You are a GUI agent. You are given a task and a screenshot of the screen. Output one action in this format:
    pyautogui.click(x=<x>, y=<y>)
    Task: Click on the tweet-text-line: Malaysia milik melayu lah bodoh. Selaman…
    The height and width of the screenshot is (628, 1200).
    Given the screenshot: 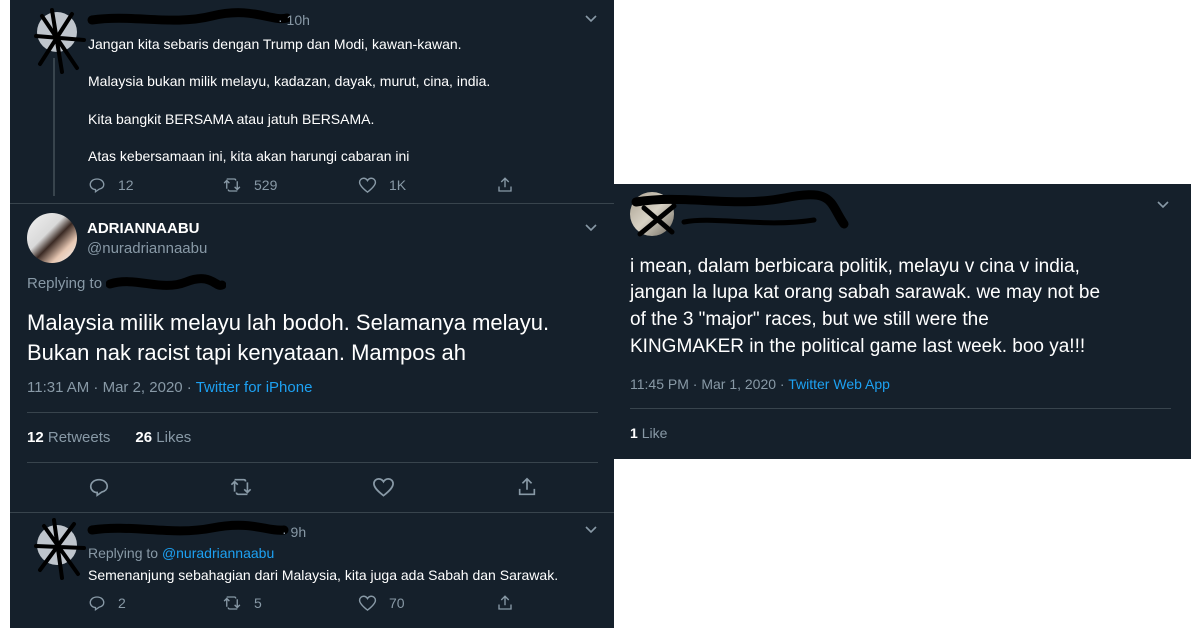 What is the action you would take?
    pyautogui.click(x=288, y=322)
    